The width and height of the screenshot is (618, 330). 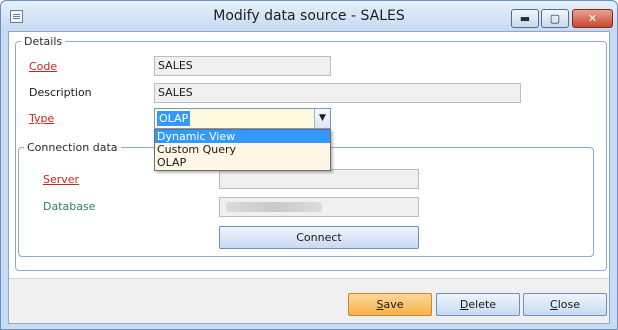 What do you see at coordinates (42, 118) in the screenshot?
I see `type-label: Type` at bounding box center [42, 118].